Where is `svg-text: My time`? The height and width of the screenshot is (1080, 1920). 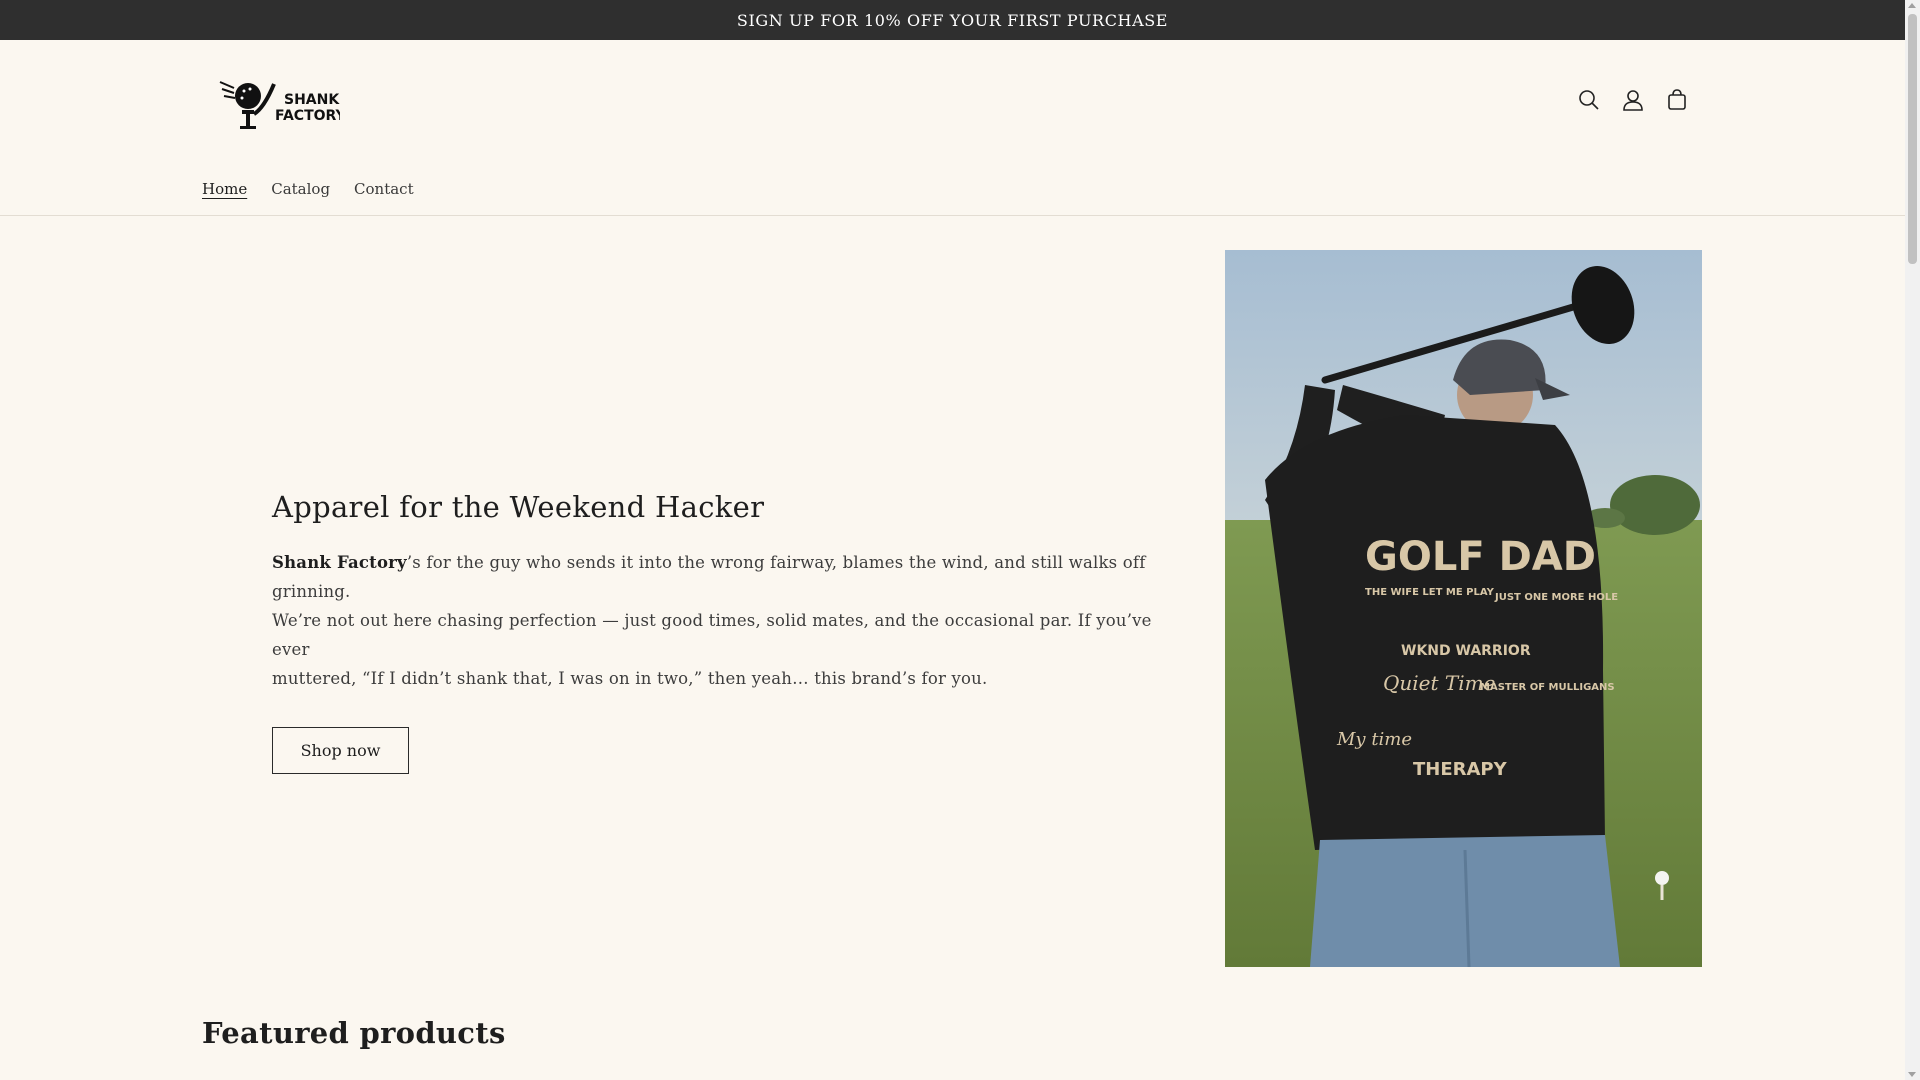
svg-text: My time is located at coordinates (1374, 739).